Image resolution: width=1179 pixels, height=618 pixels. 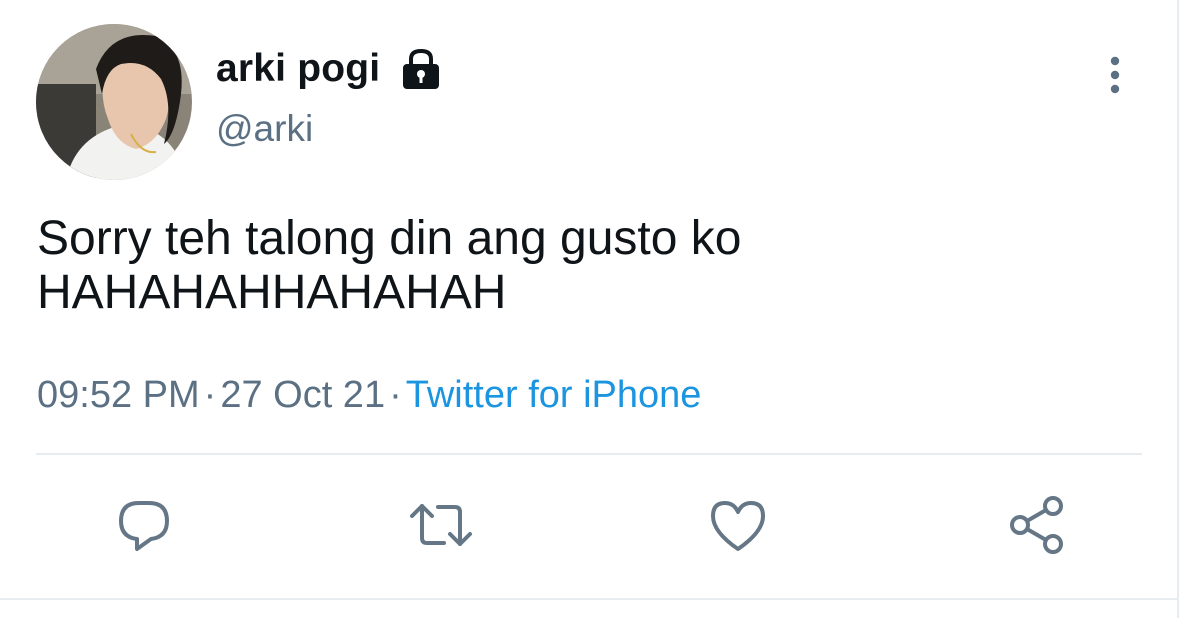 I want to click on retweet-button, so click(x=441, y=525).